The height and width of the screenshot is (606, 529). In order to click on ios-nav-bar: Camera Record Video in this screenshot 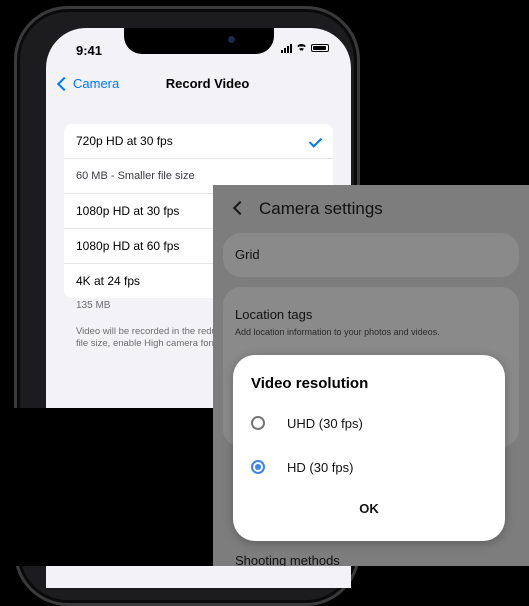, I will do `click(198, 86)`.